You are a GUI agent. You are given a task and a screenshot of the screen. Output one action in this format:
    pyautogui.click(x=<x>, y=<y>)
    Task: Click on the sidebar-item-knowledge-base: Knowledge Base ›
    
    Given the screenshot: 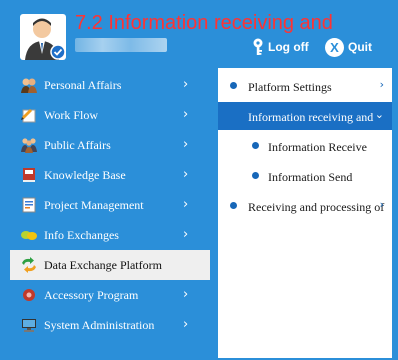 What is the action you would take?
    pyautogui.click(x=106, y=175)
    